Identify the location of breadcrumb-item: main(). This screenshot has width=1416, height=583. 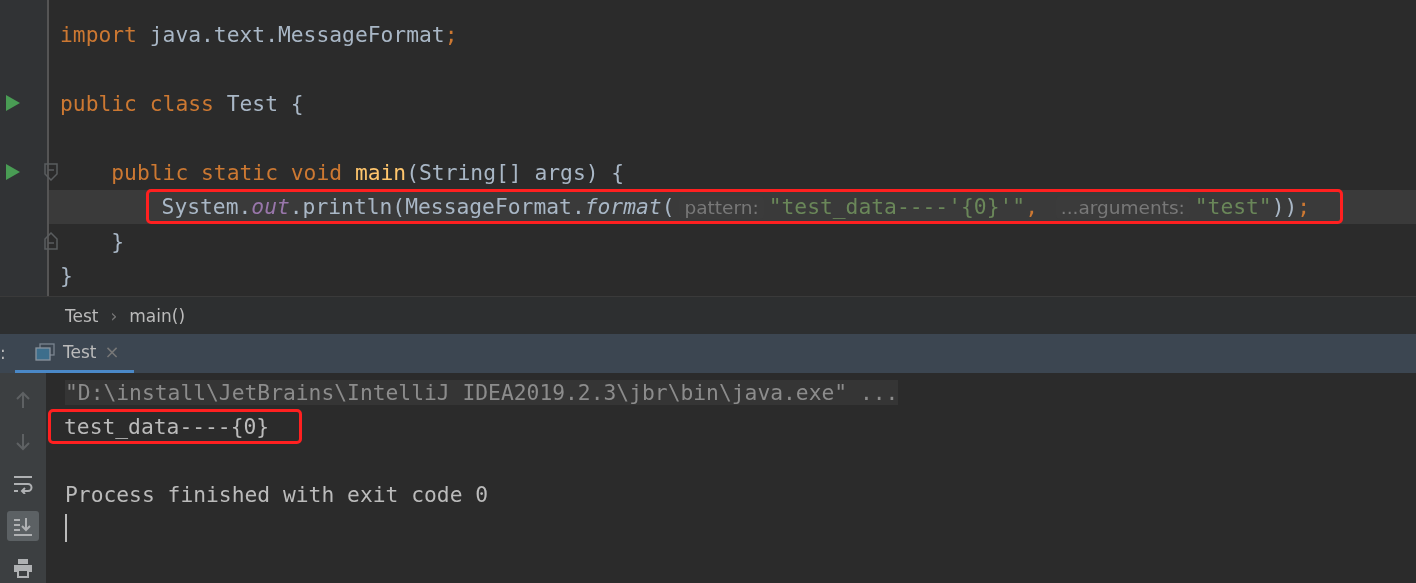
(157, 315).